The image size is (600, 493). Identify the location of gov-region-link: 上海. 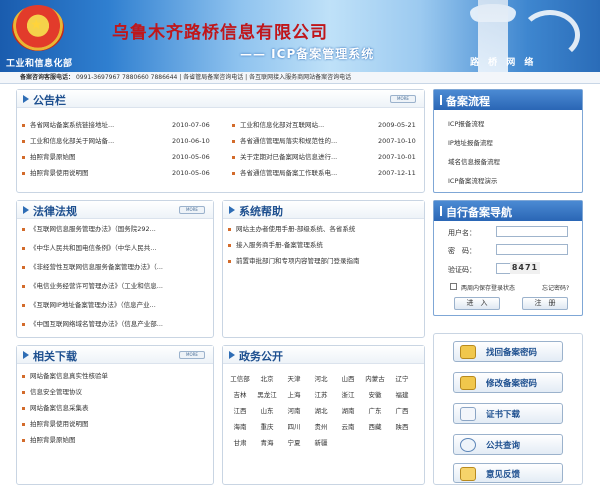
(294, 394).